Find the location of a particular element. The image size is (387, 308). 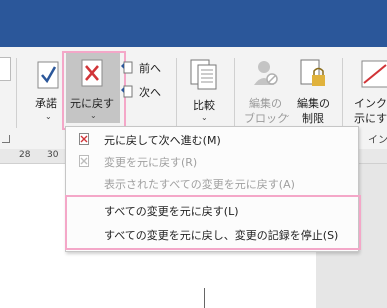

menu-item-reject-and-next: 元に戻して次へ進む(M) is located at coordinates (212, 139).